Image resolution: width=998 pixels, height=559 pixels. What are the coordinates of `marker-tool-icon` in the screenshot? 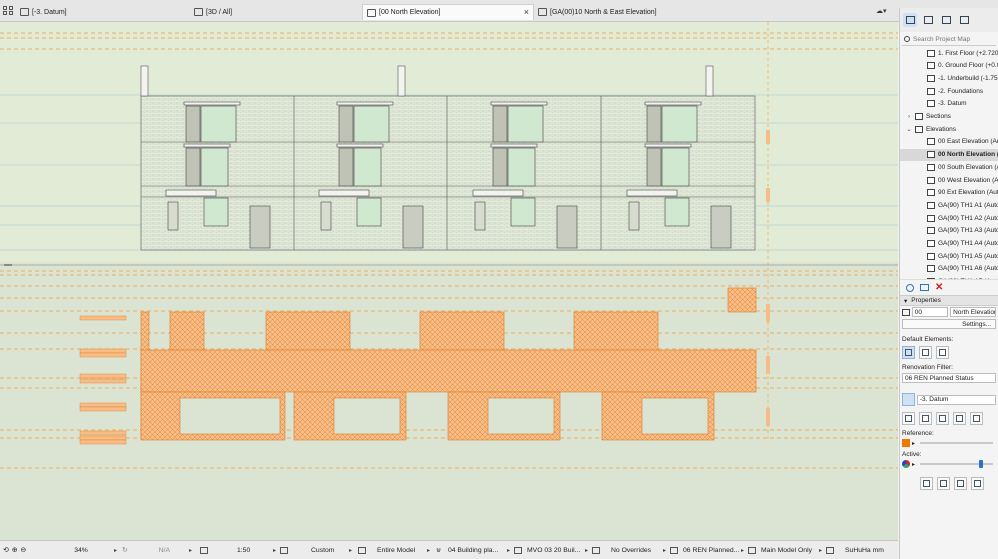 It's located at (908, 418).